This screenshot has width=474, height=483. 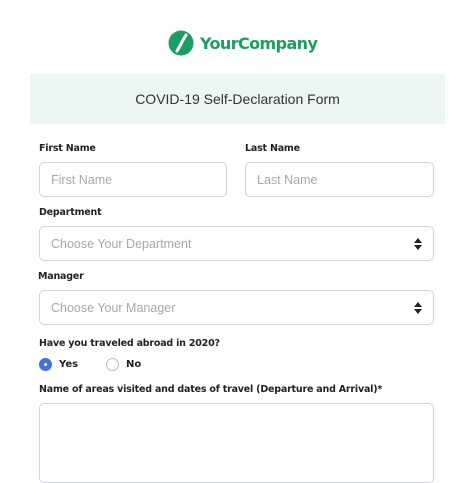 What do you see at coordinates (112, 364) in the screenshot?
I see `radio-unchecked-icon` at bounding box center [112, 364].